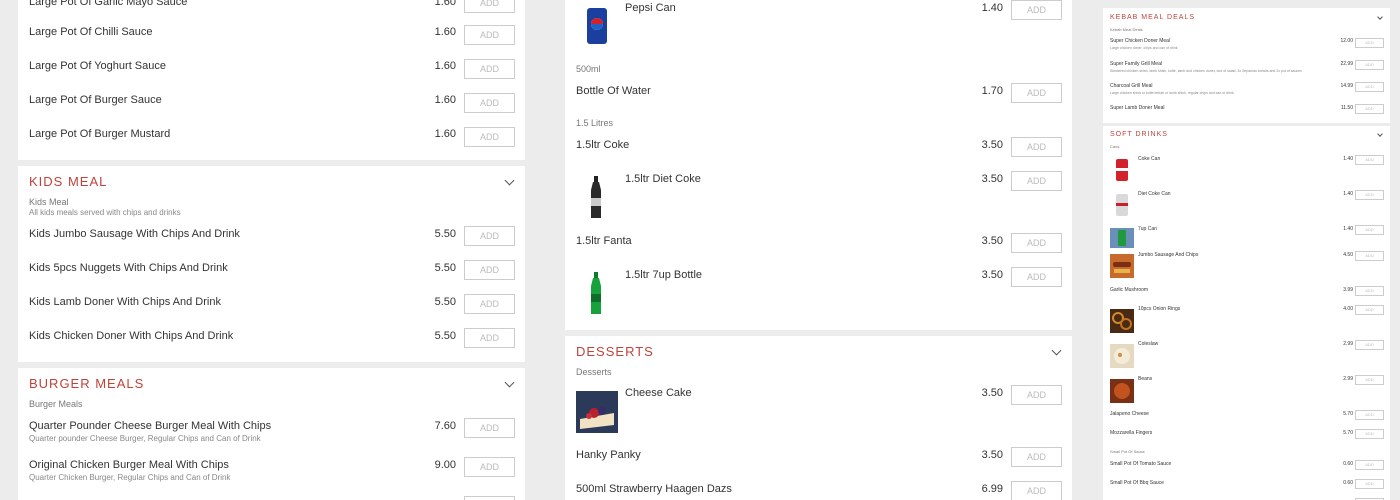 Image resolution: width=1400 pixels, height=500 pixels. Describe the element at coordinates (1129, 414) in the screenshot. I see `item-name: Jalapeno Cheese` at that location.